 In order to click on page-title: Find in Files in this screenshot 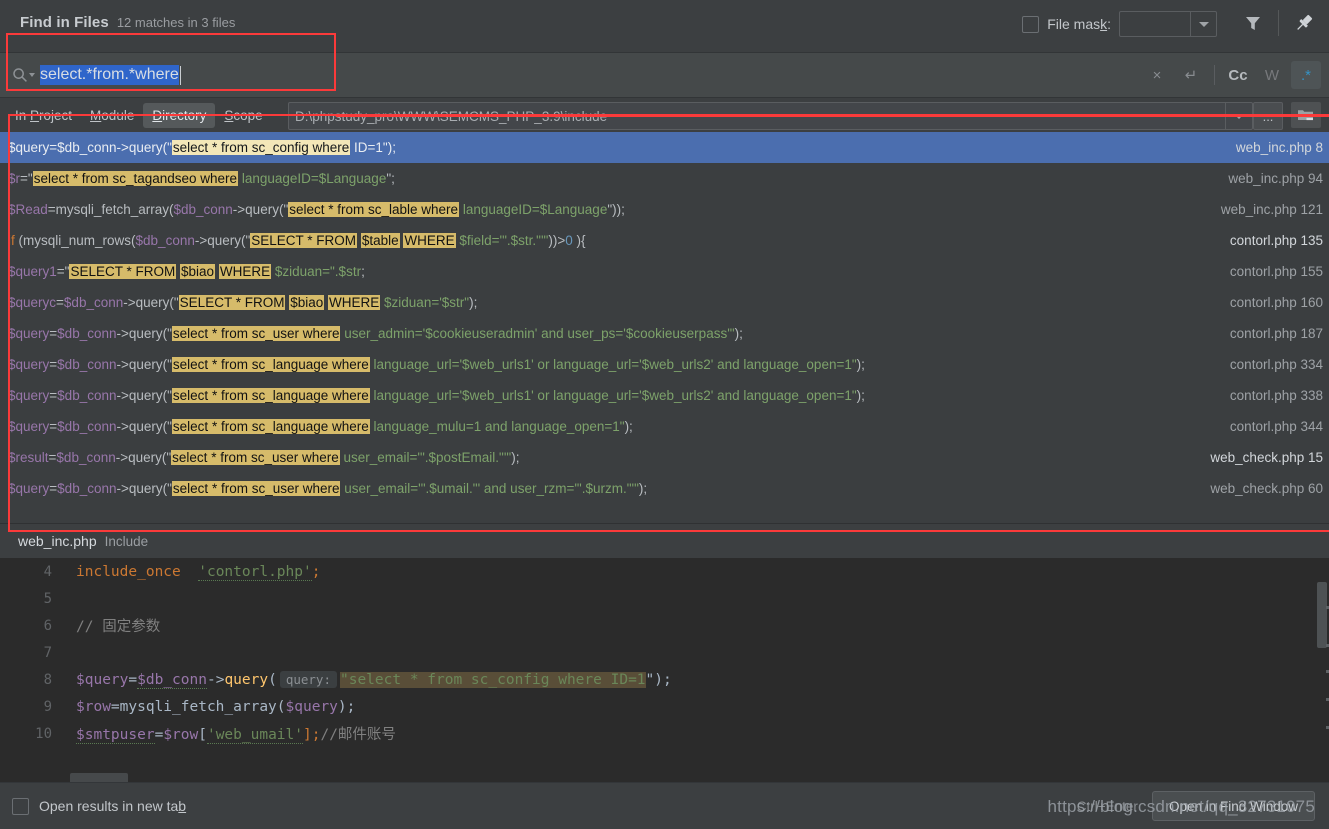, I will do `click(64, 22)`.